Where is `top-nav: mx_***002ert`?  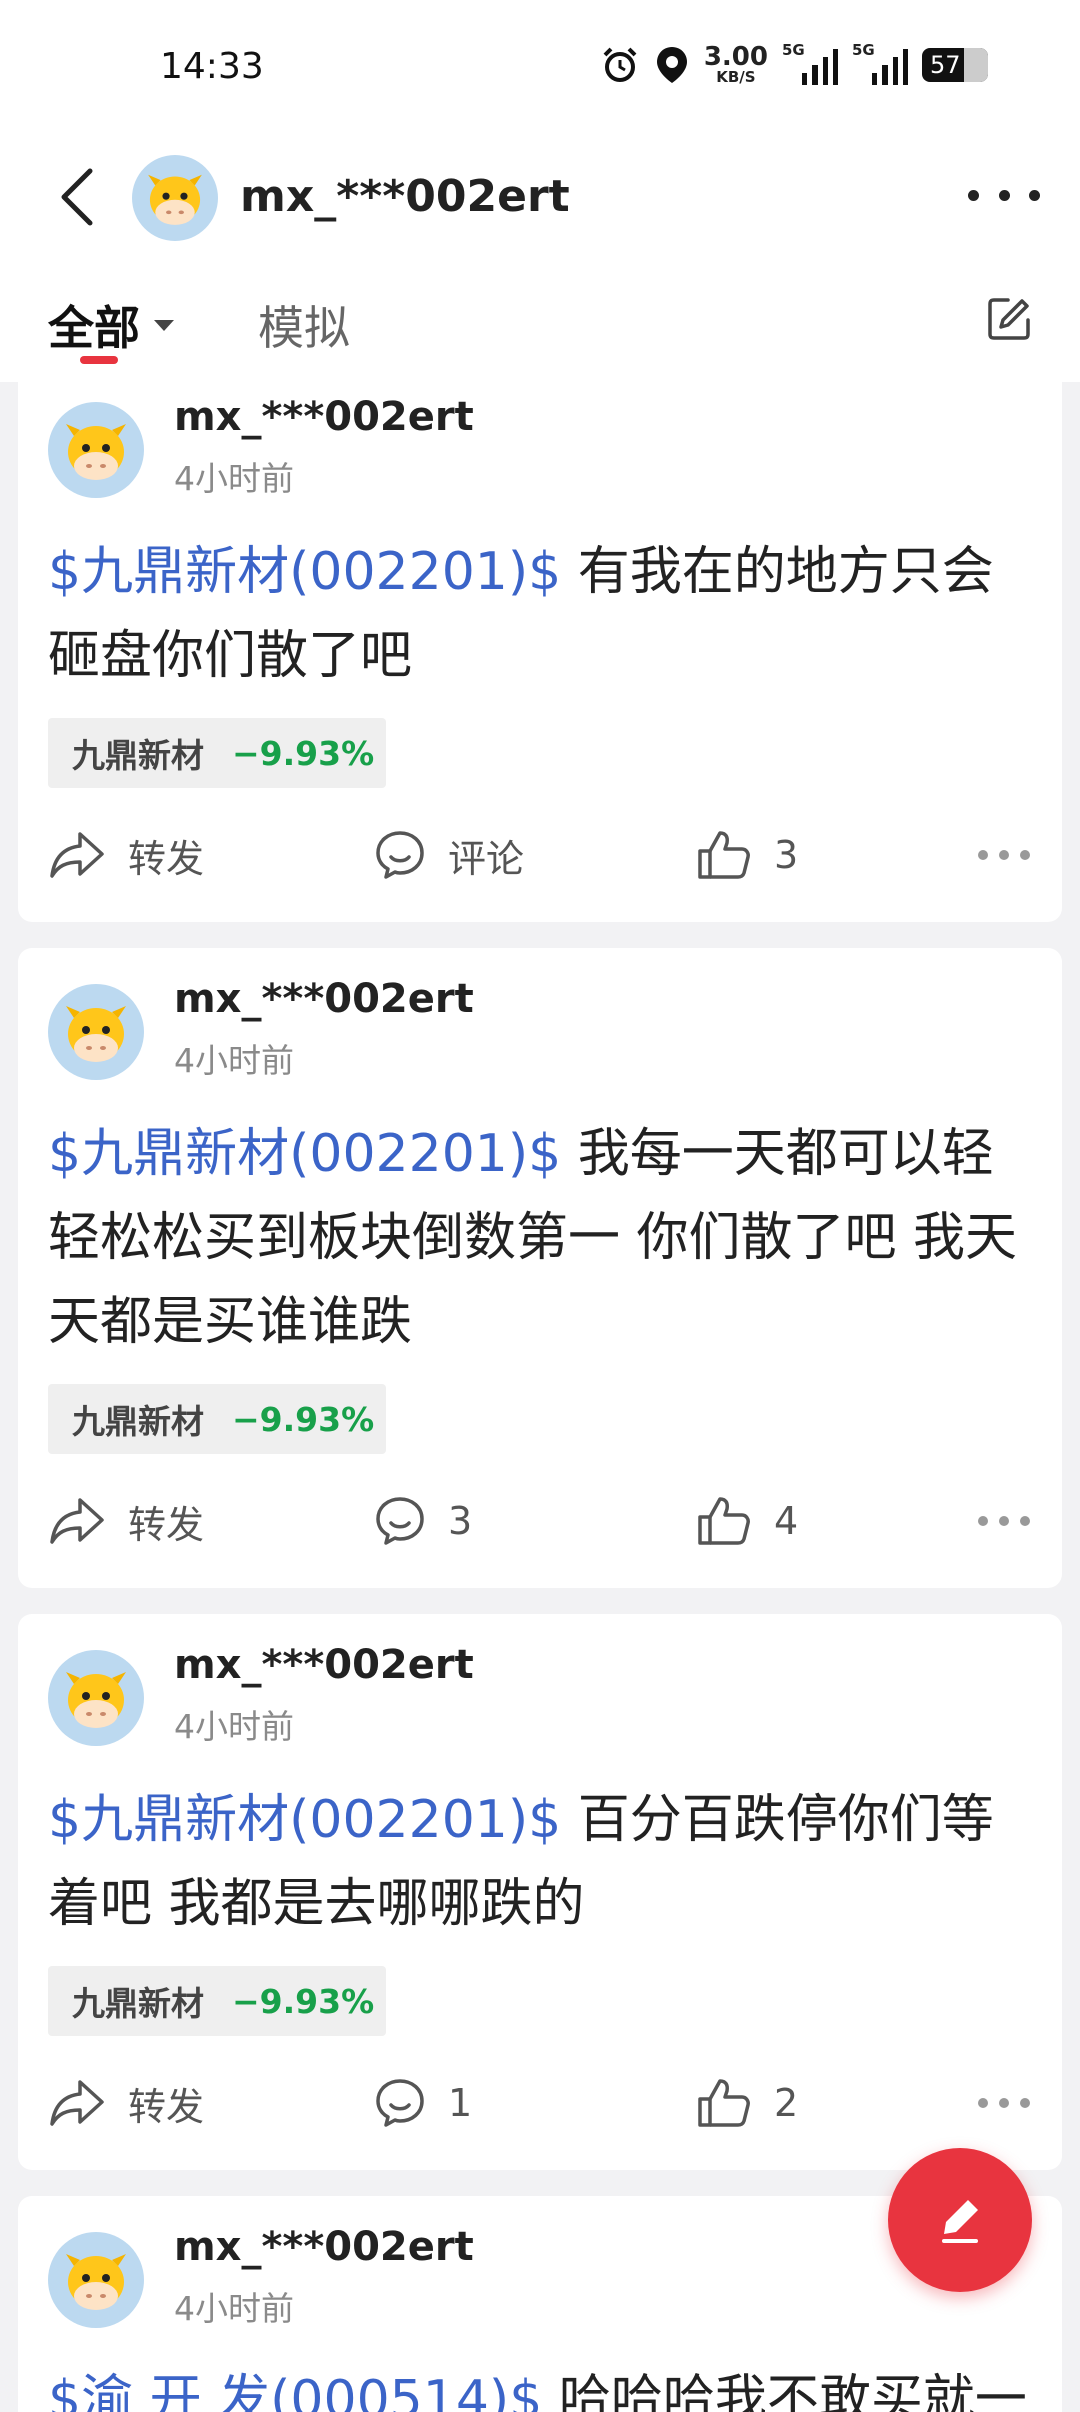 top-nav: mx_***002ert is located at coordinates (540, 197).